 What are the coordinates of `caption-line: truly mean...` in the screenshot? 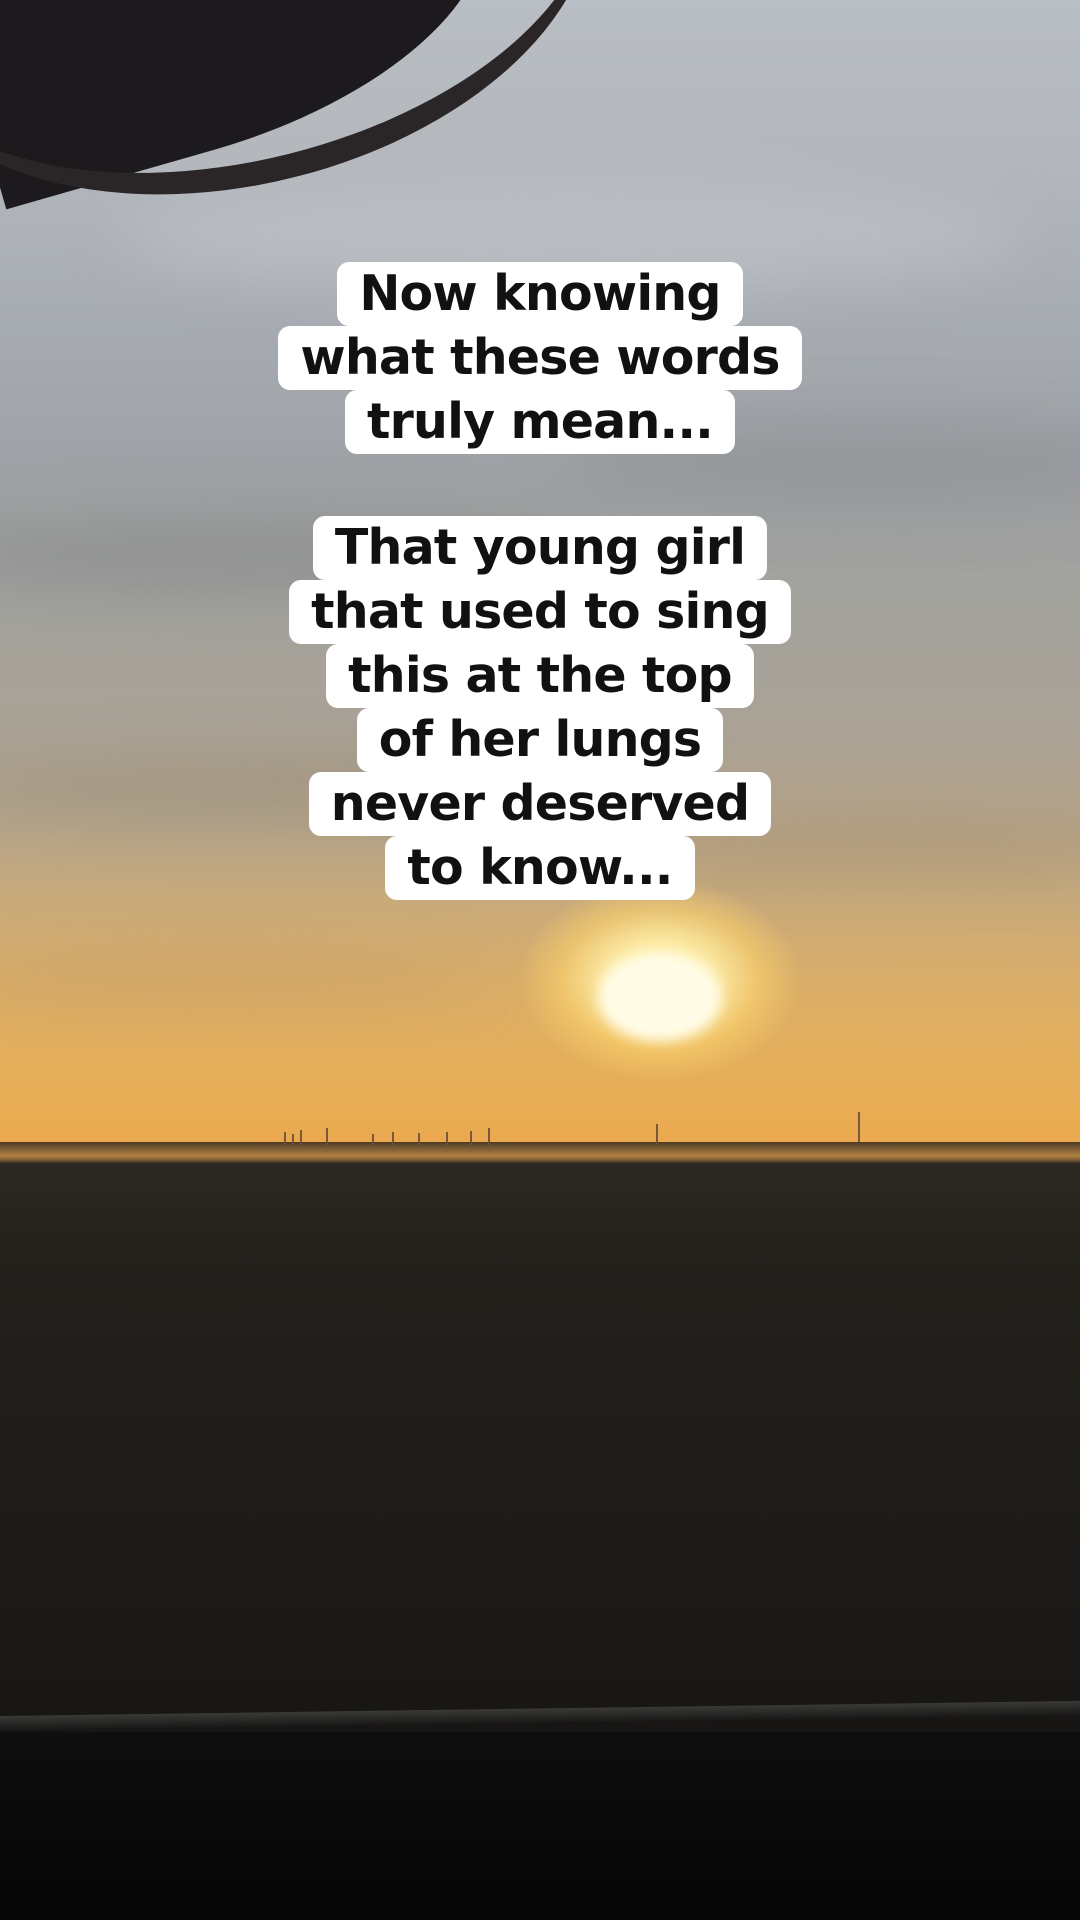 It's located at (540, 422).